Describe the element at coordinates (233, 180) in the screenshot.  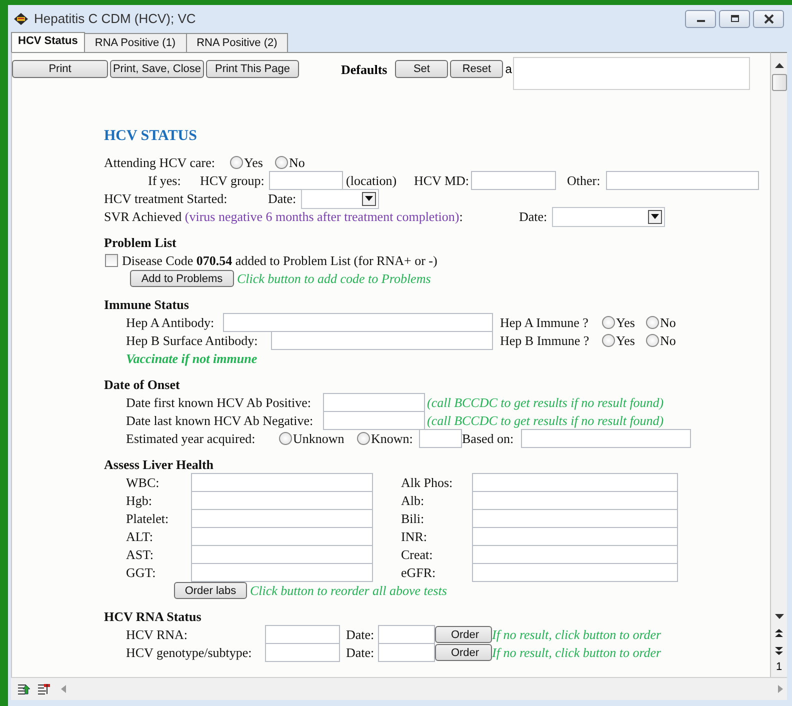
I see `field-label: HCV group:` at that location.